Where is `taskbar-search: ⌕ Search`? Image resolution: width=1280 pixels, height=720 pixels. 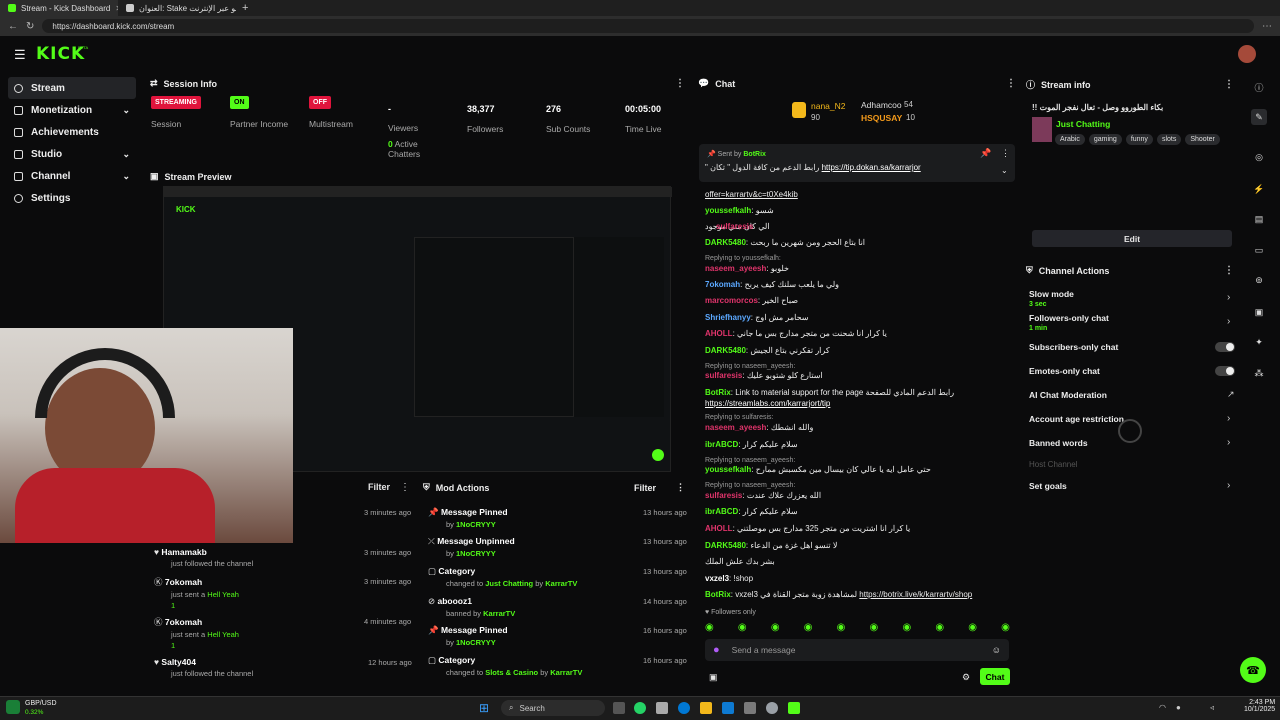 taskbar-search: ⌕ Search is located at coordinates (553, 708).